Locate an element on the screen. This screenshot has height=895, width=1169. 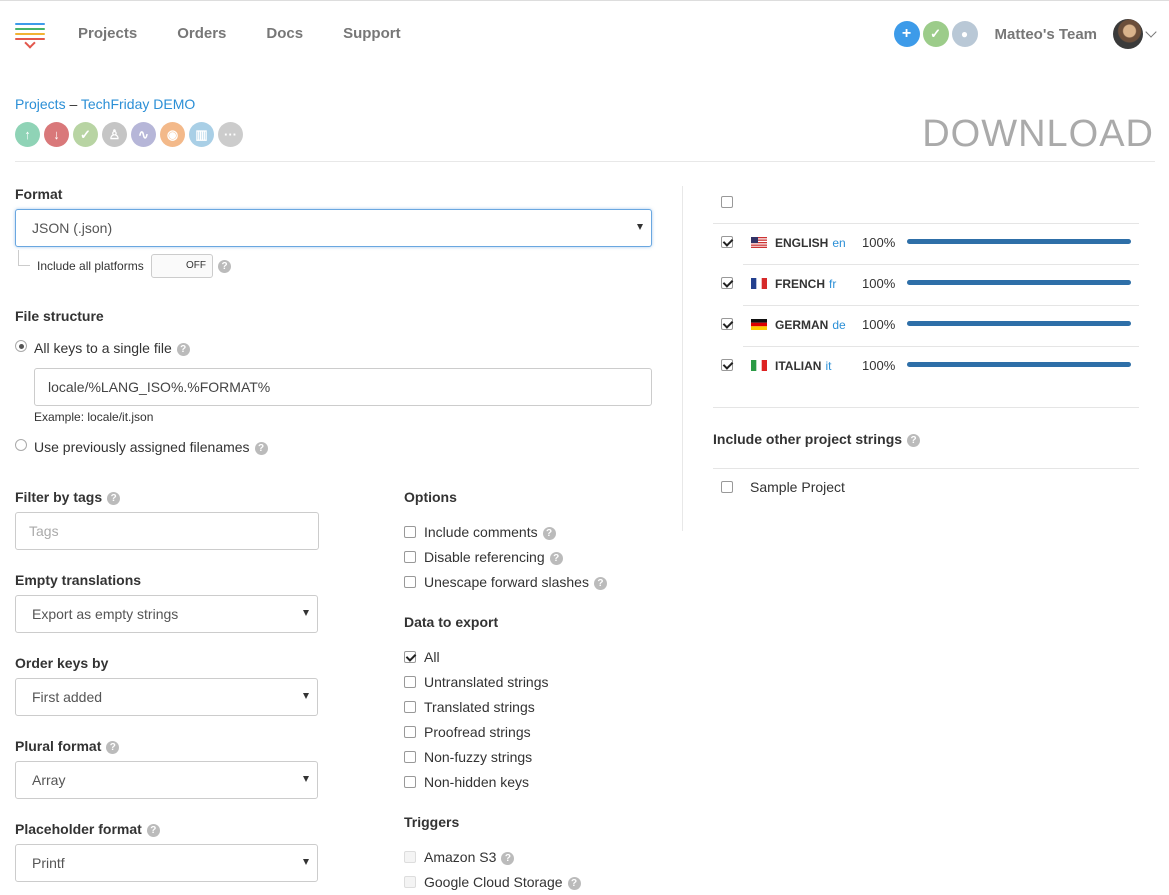
team-name: Matteo's Team is located at coordinates (1046, 34).